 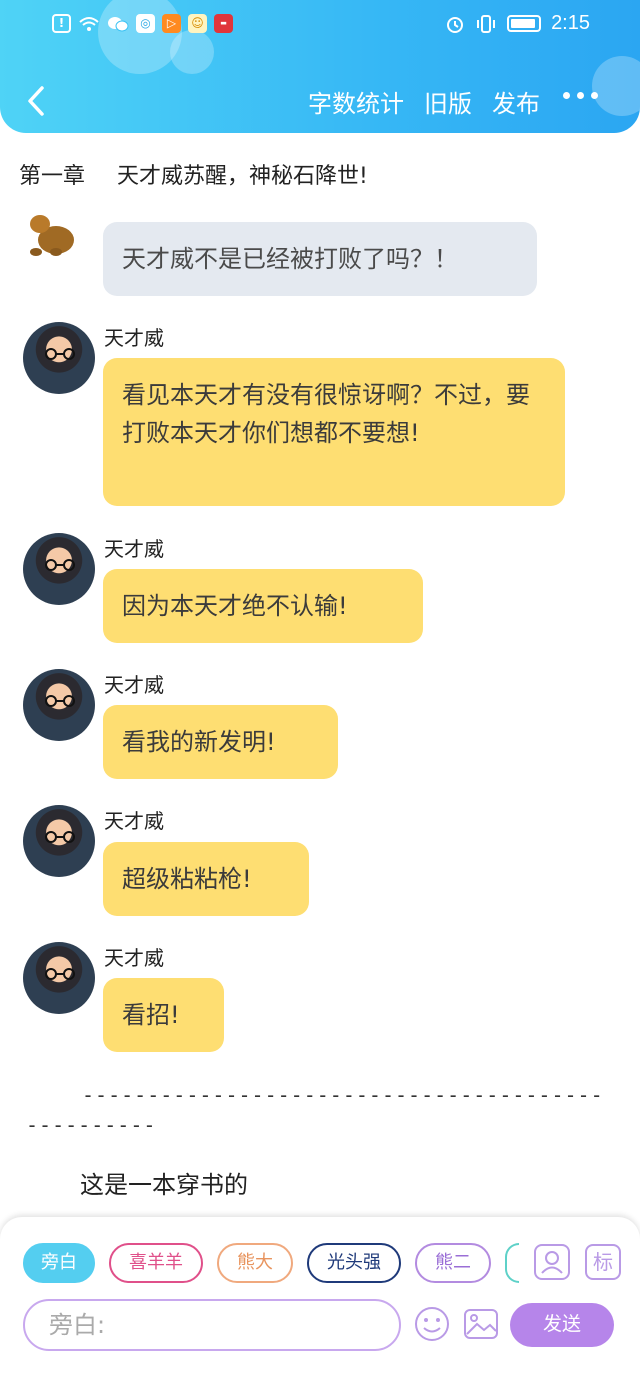 What do you see at coordinates (453, 1263) in the screenshot?
I see `chip-xionger: 熊二` at bounding box center [453, 1263].